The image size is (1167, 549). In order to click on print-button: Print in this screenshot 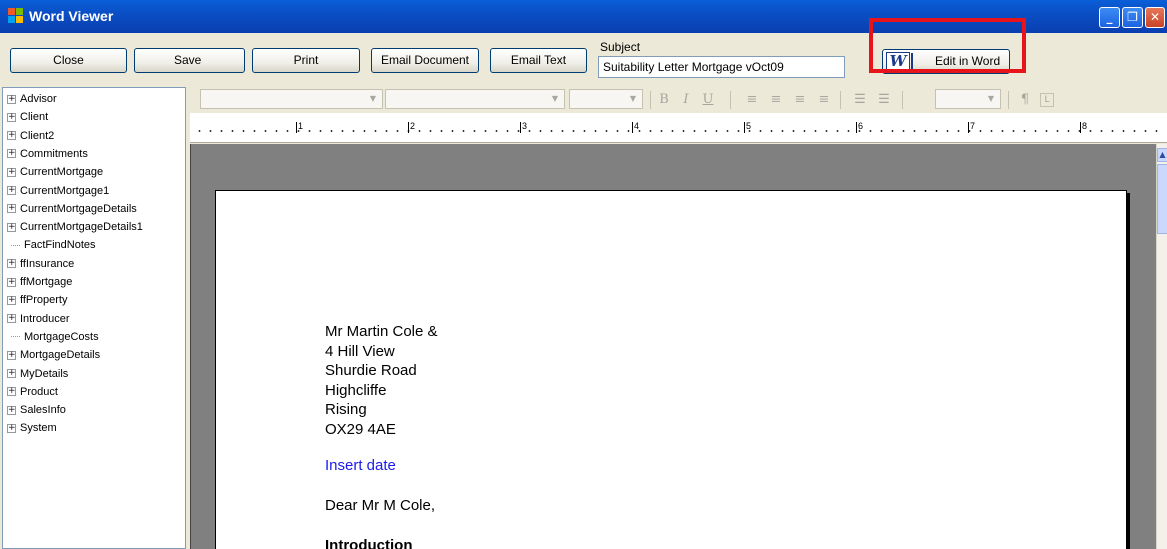, I will do `click(306, 60)`.